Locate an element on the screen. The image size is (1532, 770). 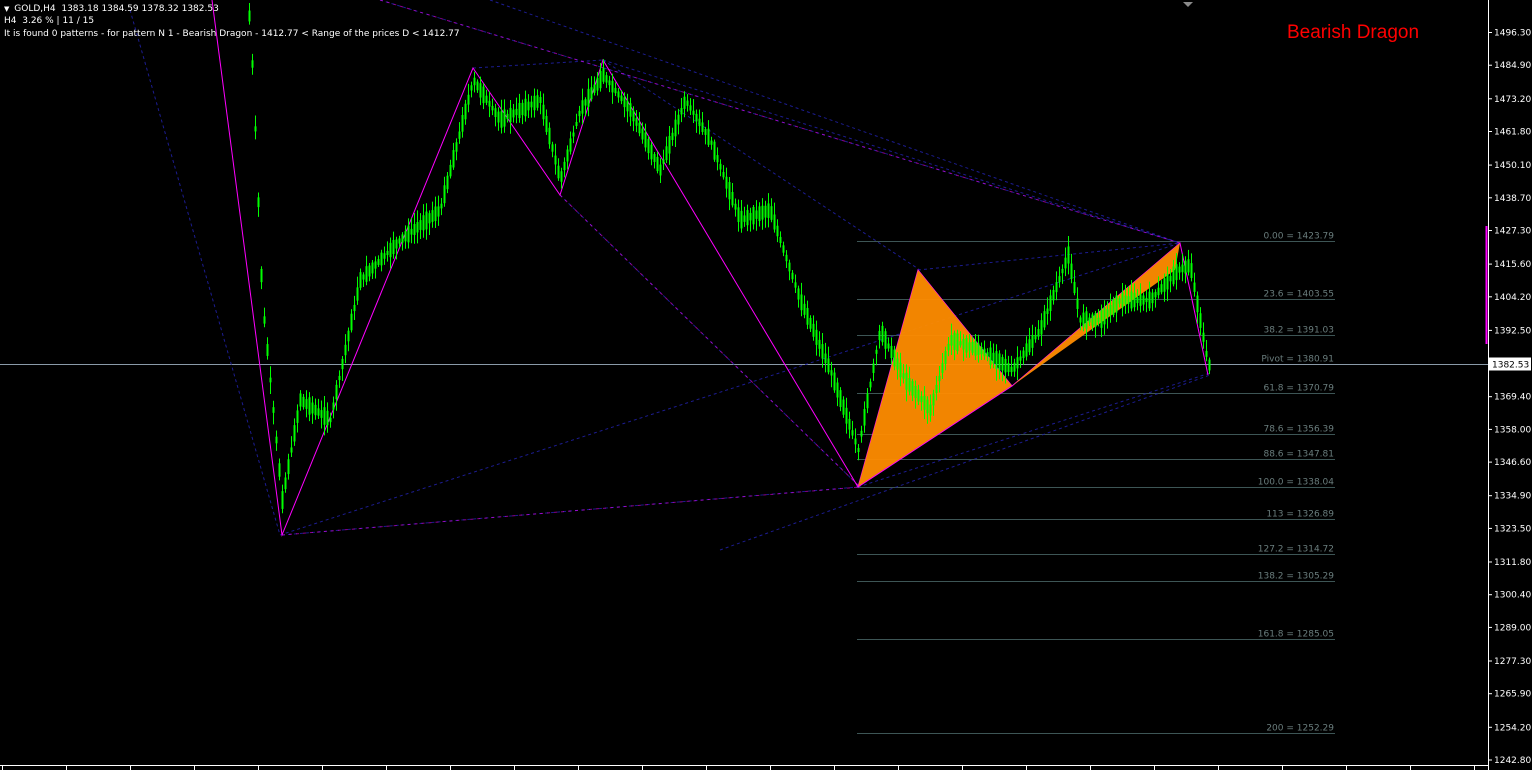
current-price-label: 1382.53 is located at coordinates (1510, 366).